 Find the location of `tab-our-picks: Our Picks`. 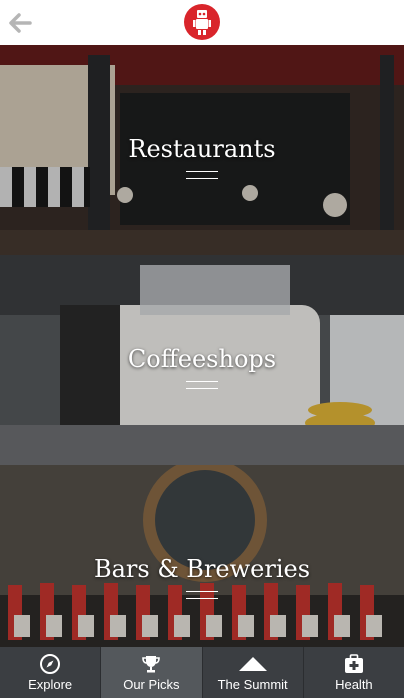

tab-our-picks: Our Picks is located at coordinates (152, 672).